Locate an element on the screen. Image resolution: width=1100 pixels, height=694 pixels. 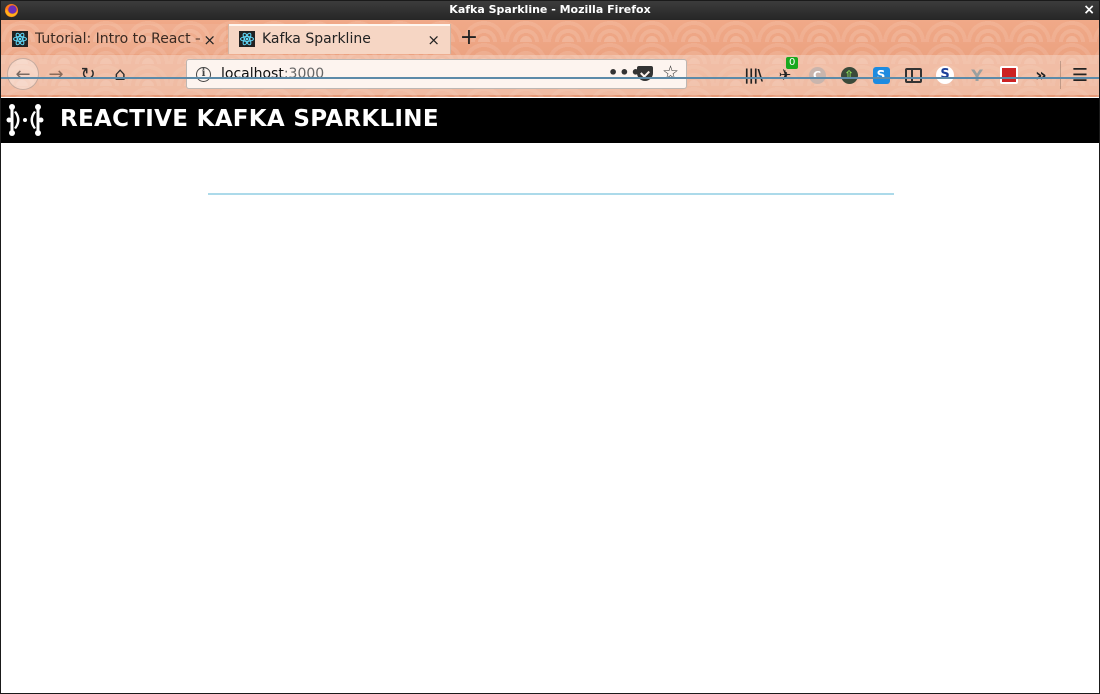
toolbar-separator is located at coordinates (1060, 75).